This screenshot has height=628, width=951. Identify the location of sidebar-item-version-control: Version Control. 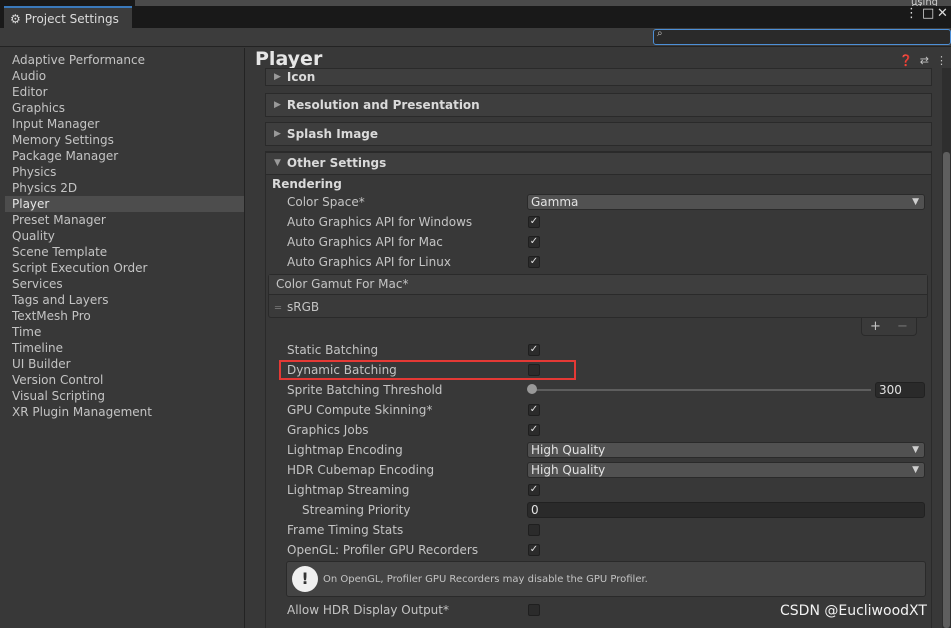
(124, 380).